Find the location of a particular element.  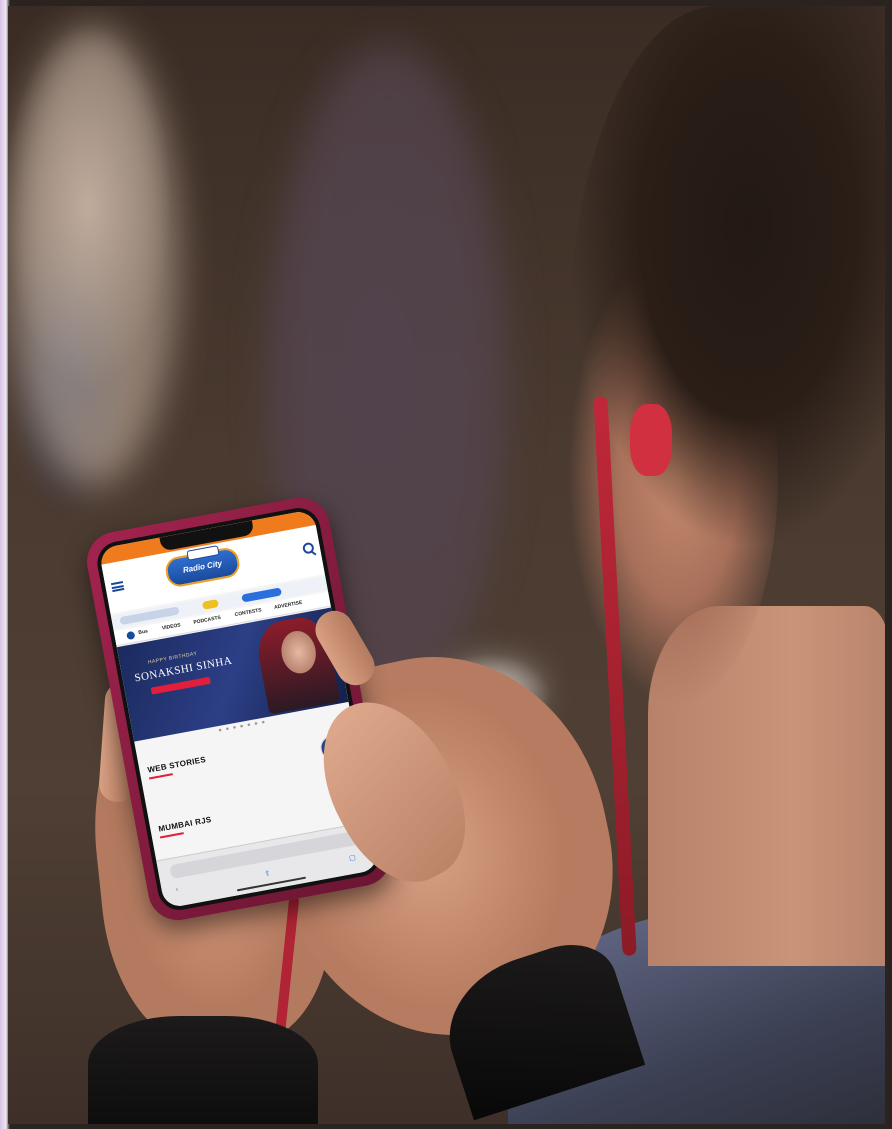

mumbai-rjs-heading: MUMBAI RJS is located at coordinates (185, 824).